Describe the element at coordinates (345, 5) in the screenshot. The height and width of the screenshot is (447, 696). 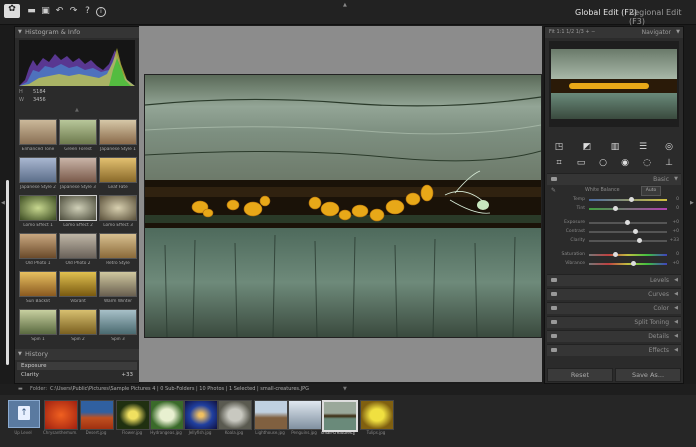
I see `collapse-top-icon: ▲` at that location.